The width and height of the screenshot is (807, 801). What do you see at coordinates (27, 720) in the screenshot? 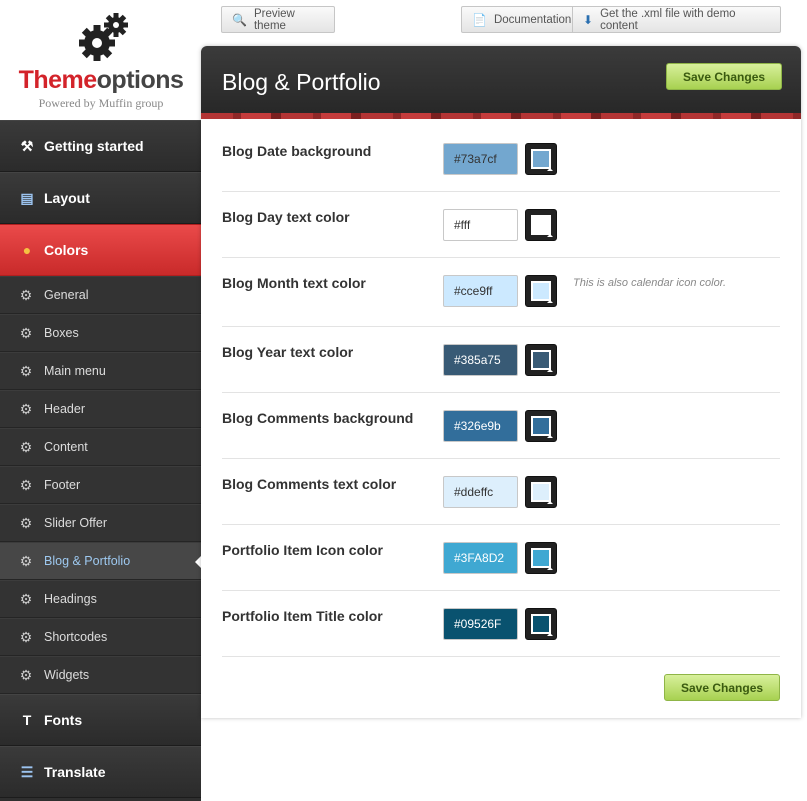
I see `font-icon: T` at bounding box center [27, 720].